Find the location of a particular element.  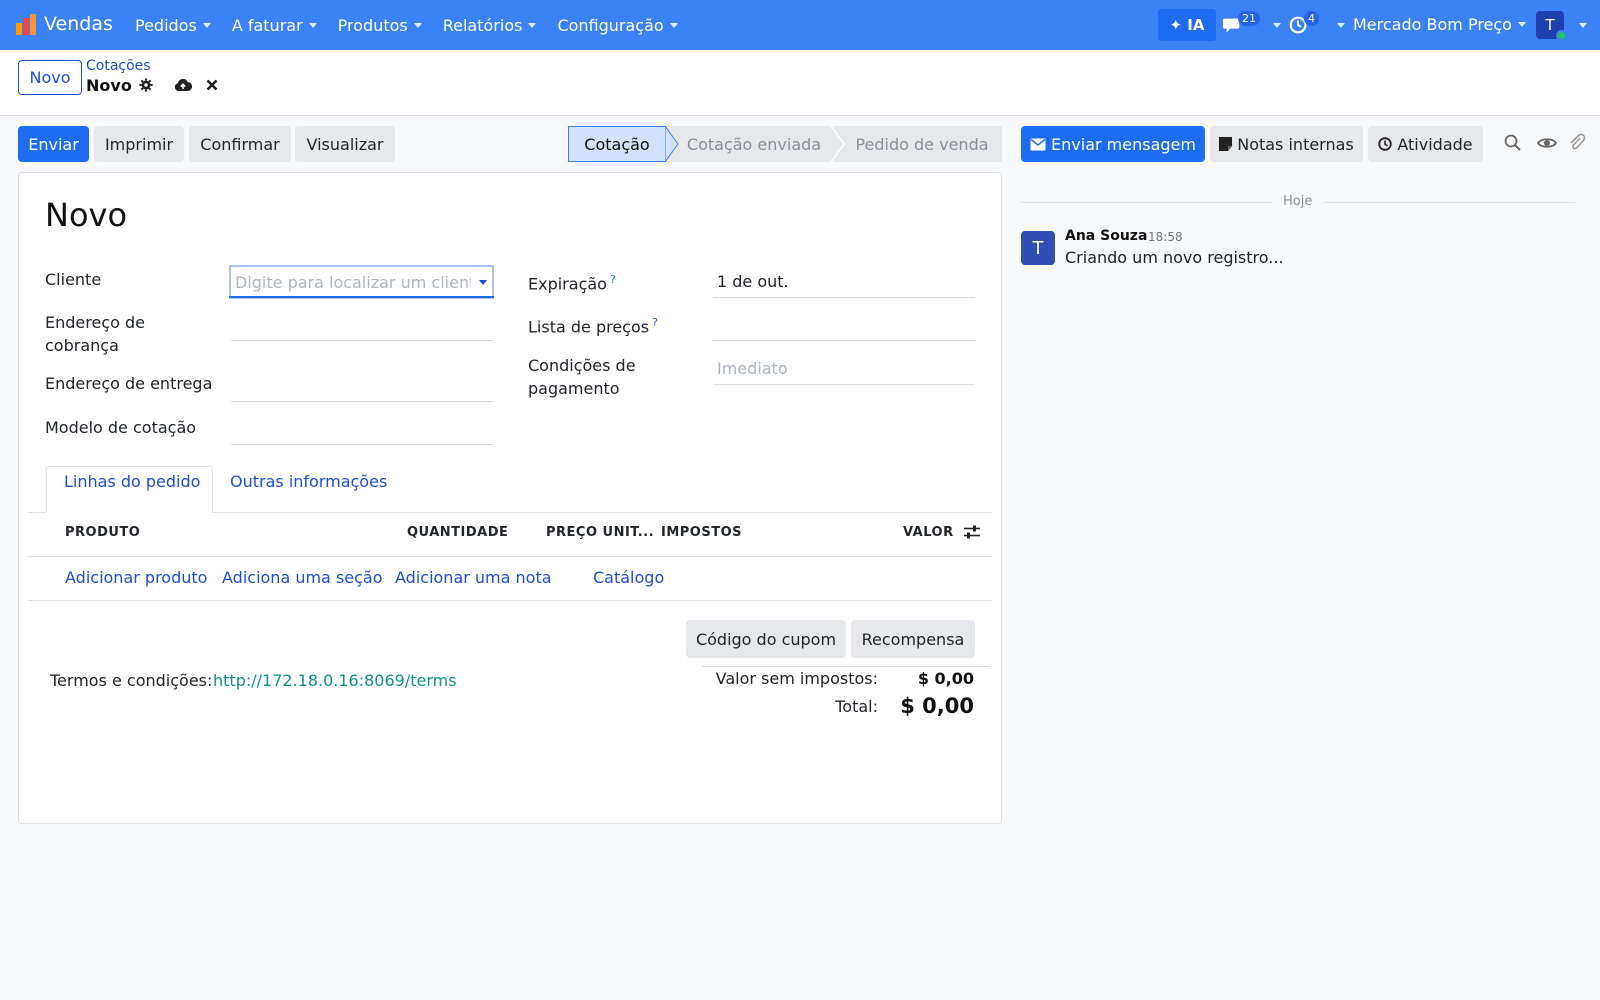

pricelist-label: Lista de preços? is located at coordinates (593, 324).